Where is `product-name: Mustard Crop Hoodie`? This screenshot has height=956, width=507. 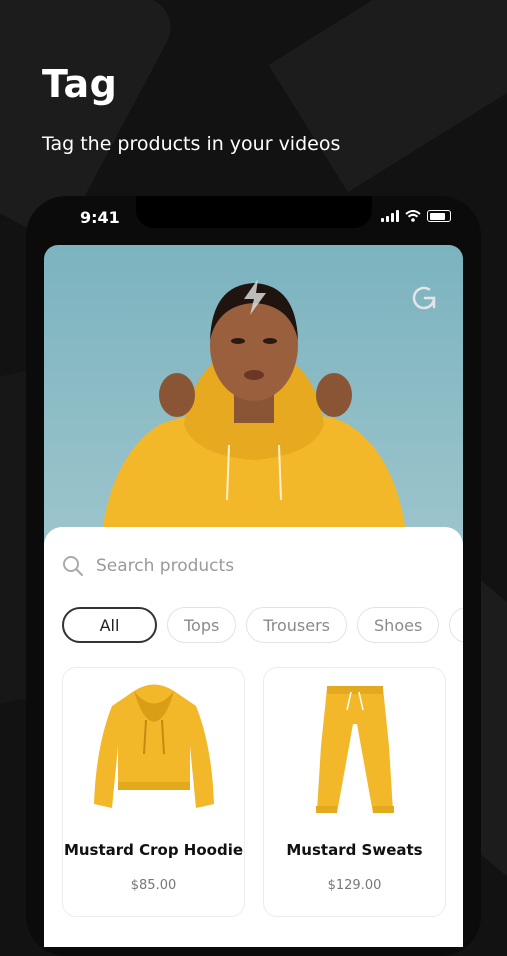
product-name: Mustard Crop Hoodie is located at coordinates (153, 850).